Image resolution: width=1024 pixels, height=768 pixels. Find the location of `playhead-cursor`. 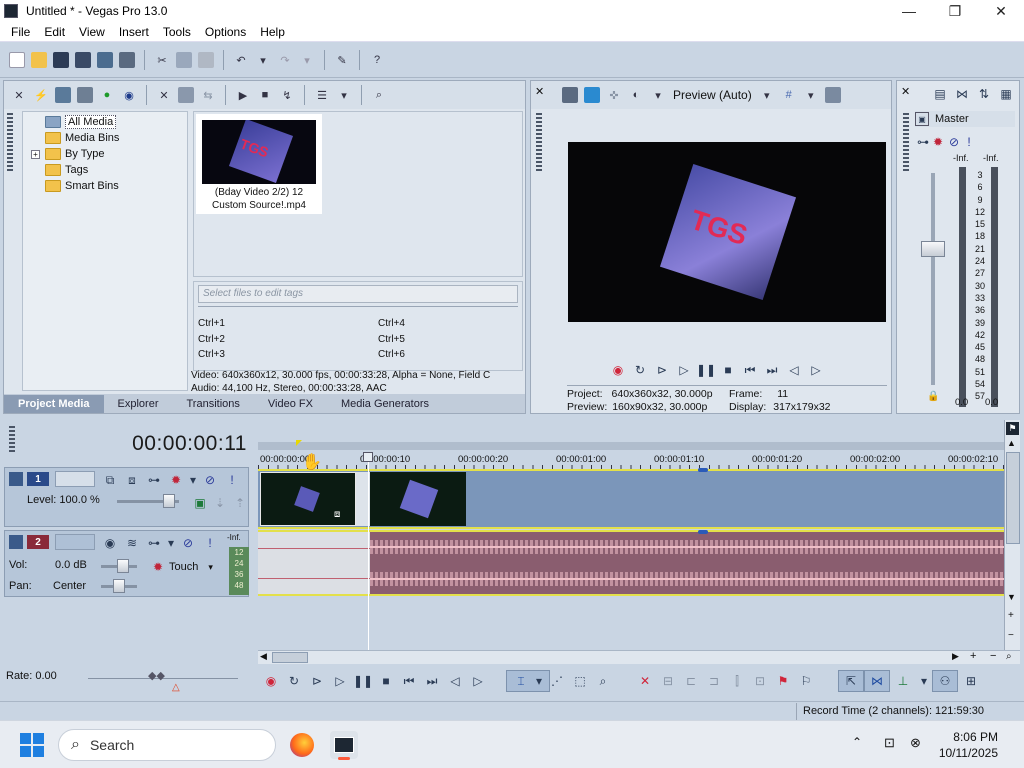

playhead-cursor is located at coordinates (368, 551).